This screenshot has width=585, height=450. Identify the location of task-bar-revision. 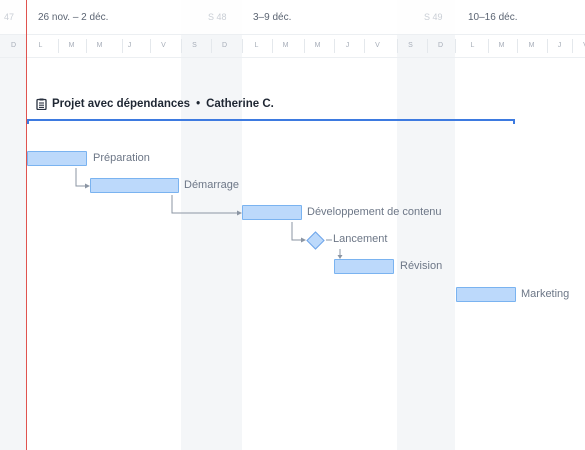
(364, 266).